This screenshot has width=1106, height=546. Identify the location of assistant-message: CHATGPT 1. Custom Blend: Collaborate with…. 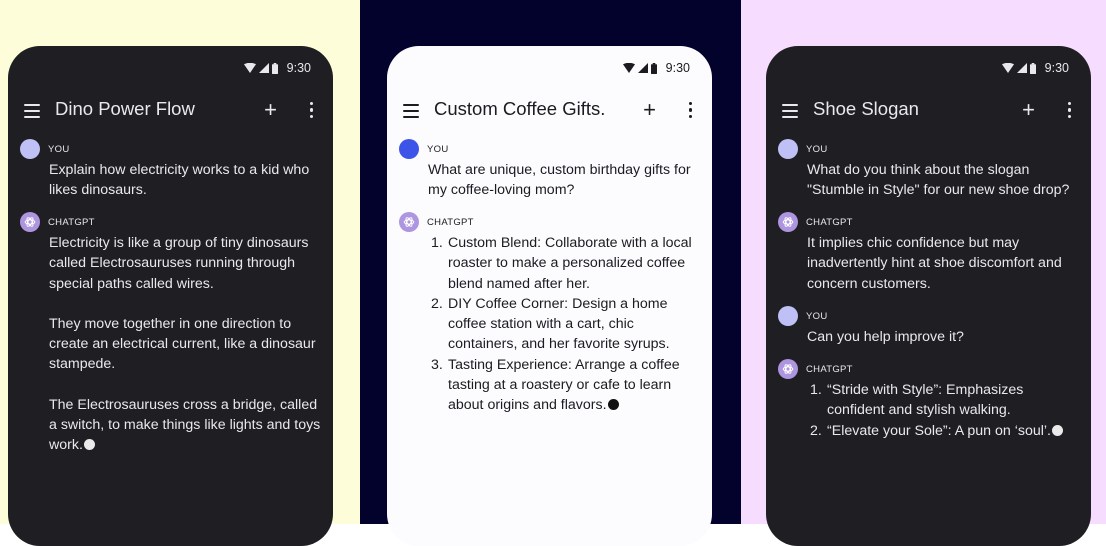
(550, 314).